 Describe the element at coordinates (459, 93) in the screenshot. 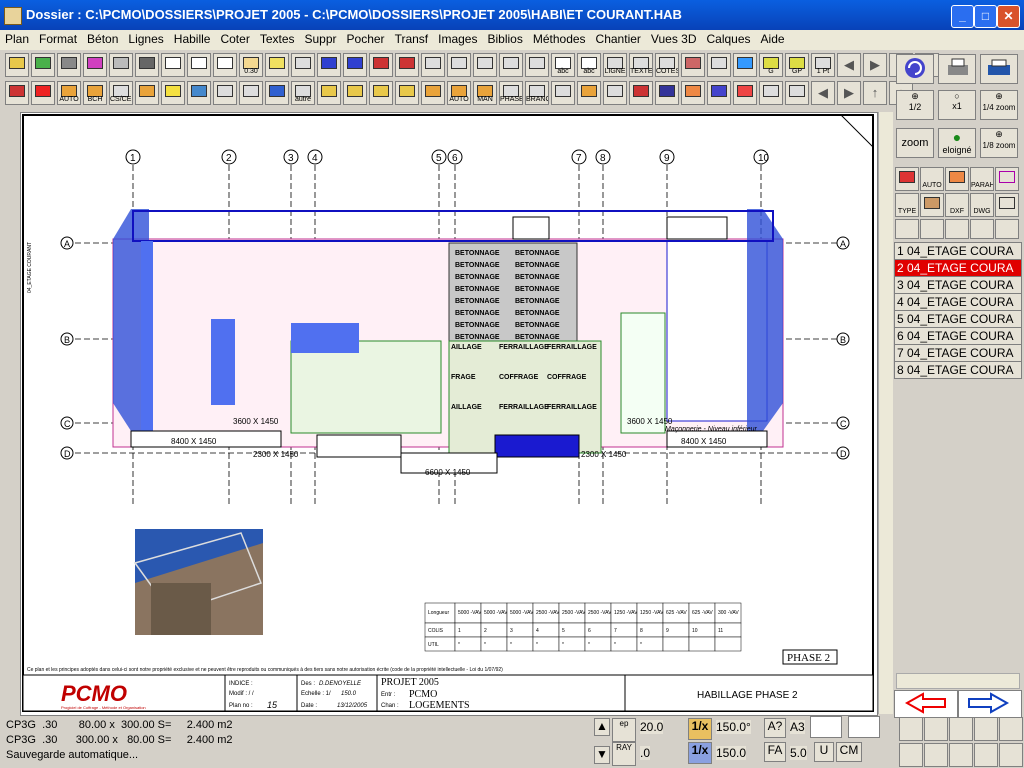

I see `row2-tool-17: AUTO` at that location.